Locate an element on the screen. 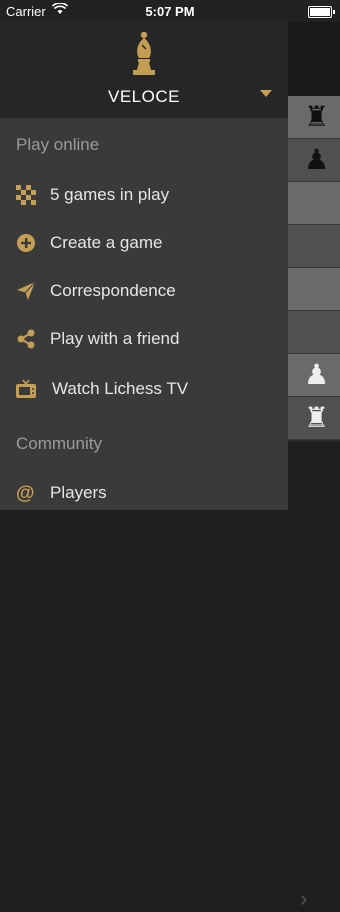 This screenshot has width=340, height=912. menu-item-watch-tv: Watch Lichess TV is located at coordinates (144, 389).